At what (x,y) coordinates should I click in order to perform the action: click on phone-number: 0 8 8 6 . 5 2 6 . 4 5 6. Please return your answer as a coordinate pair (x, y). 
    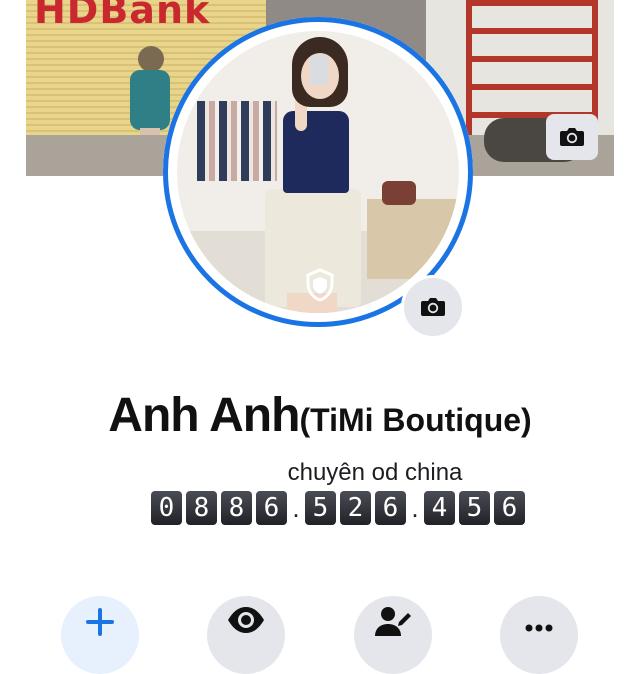
    Looking at the image, I should click on (340, 508).